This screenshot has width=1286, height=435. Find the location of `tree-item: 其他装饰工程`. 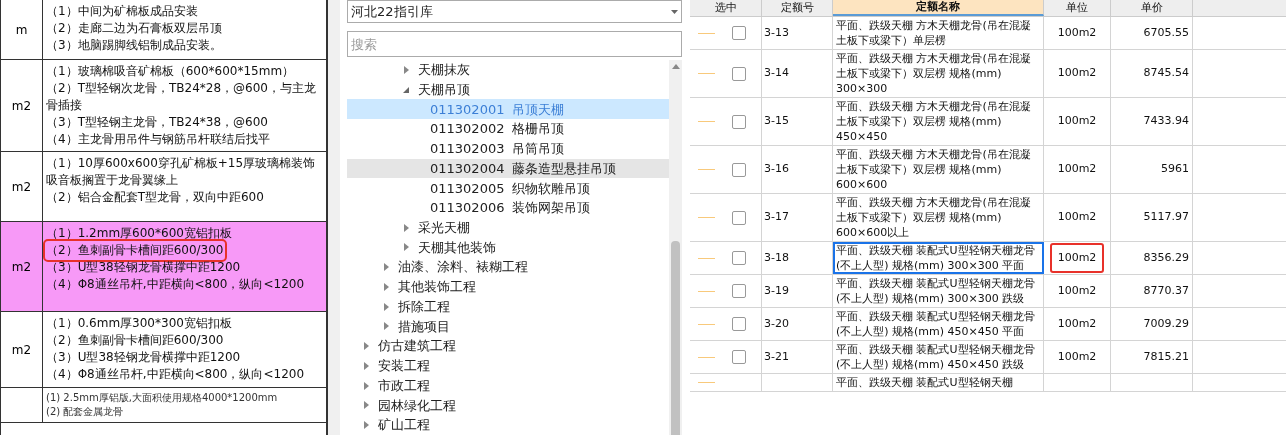

tree-item: 其他装饰工程 is located at coordinates (437, 287).